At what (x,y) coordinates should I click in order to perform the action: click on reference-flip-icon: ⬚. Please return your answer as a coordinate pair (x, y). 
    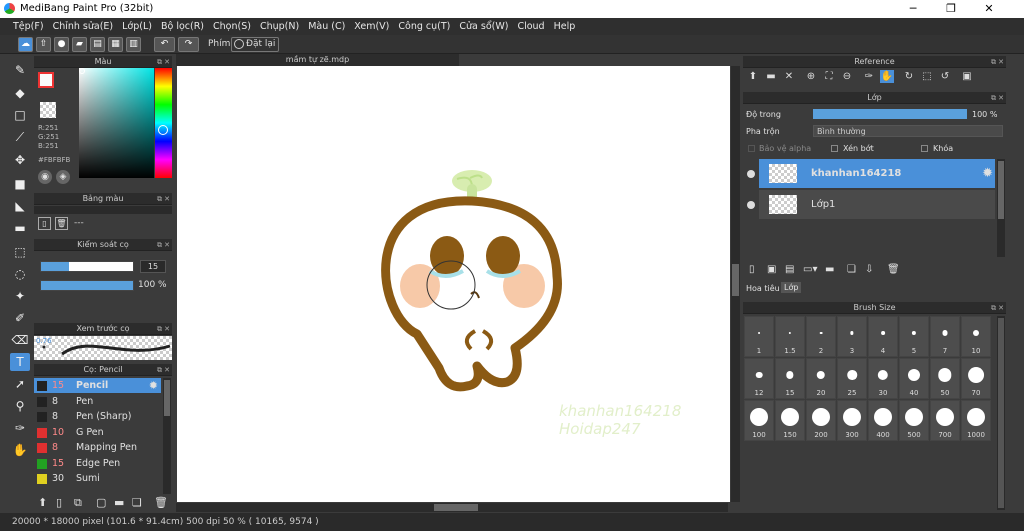
    Looking at the image, I should click on (927, 76).